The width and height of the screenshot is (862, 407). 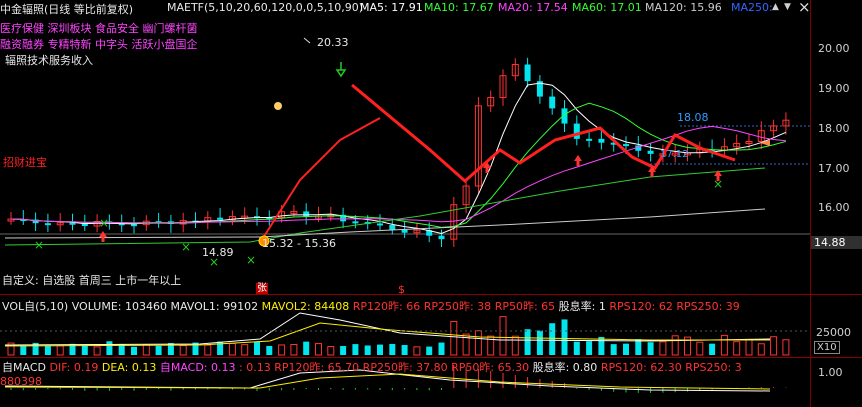 I want to click on price-tick: 20.00, so click(x=834, y=48).